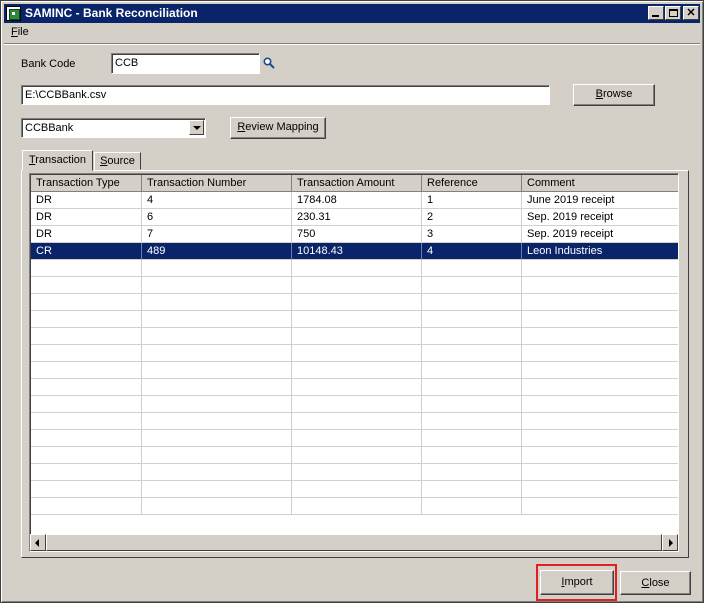  I want to click on bank-code-input: CCB, so click(185, 63).